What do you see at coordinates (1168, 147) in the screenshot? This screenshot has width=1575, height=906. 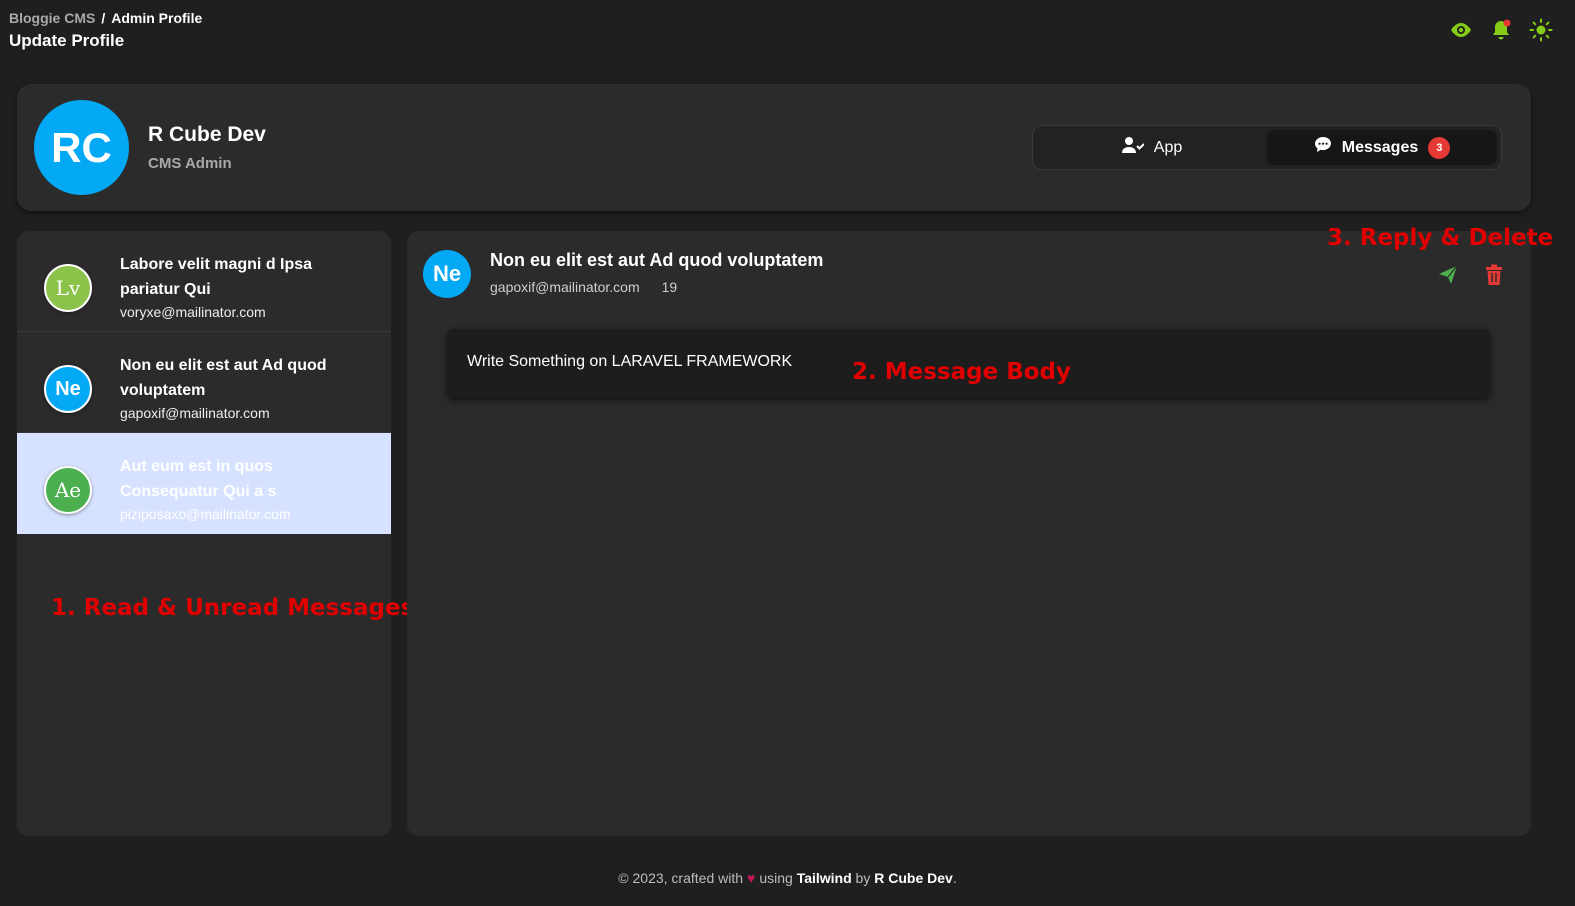 I see `tab-app-label: App` at bounding box center [1168, 147].